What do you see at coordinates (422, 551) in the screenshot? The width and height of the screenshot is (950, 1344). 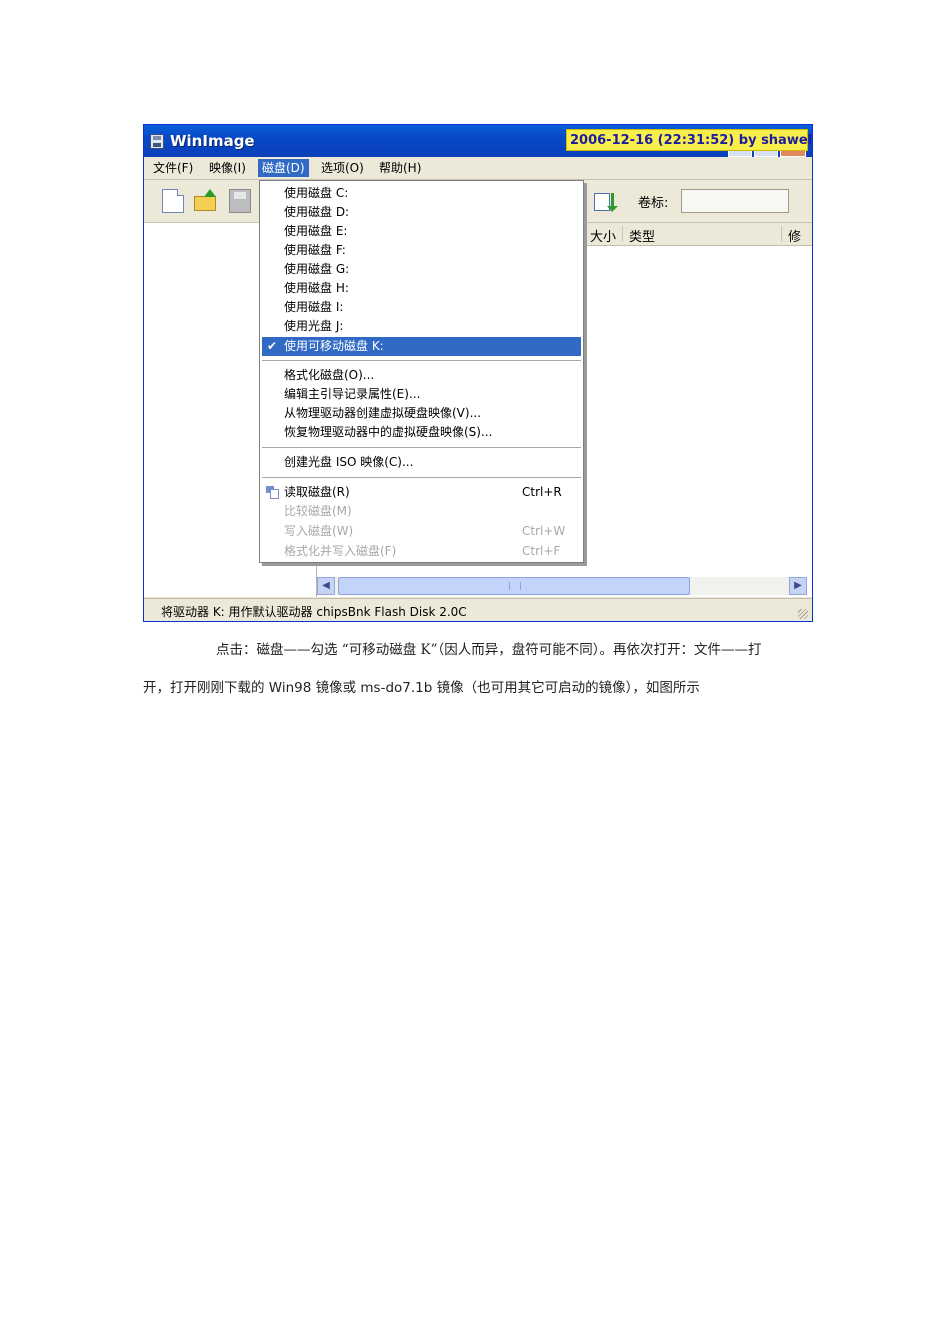 I see `menu-item-format-write: 格式化并写入磁盘(F) Ctrl+F` at bounding box center [422, 551].